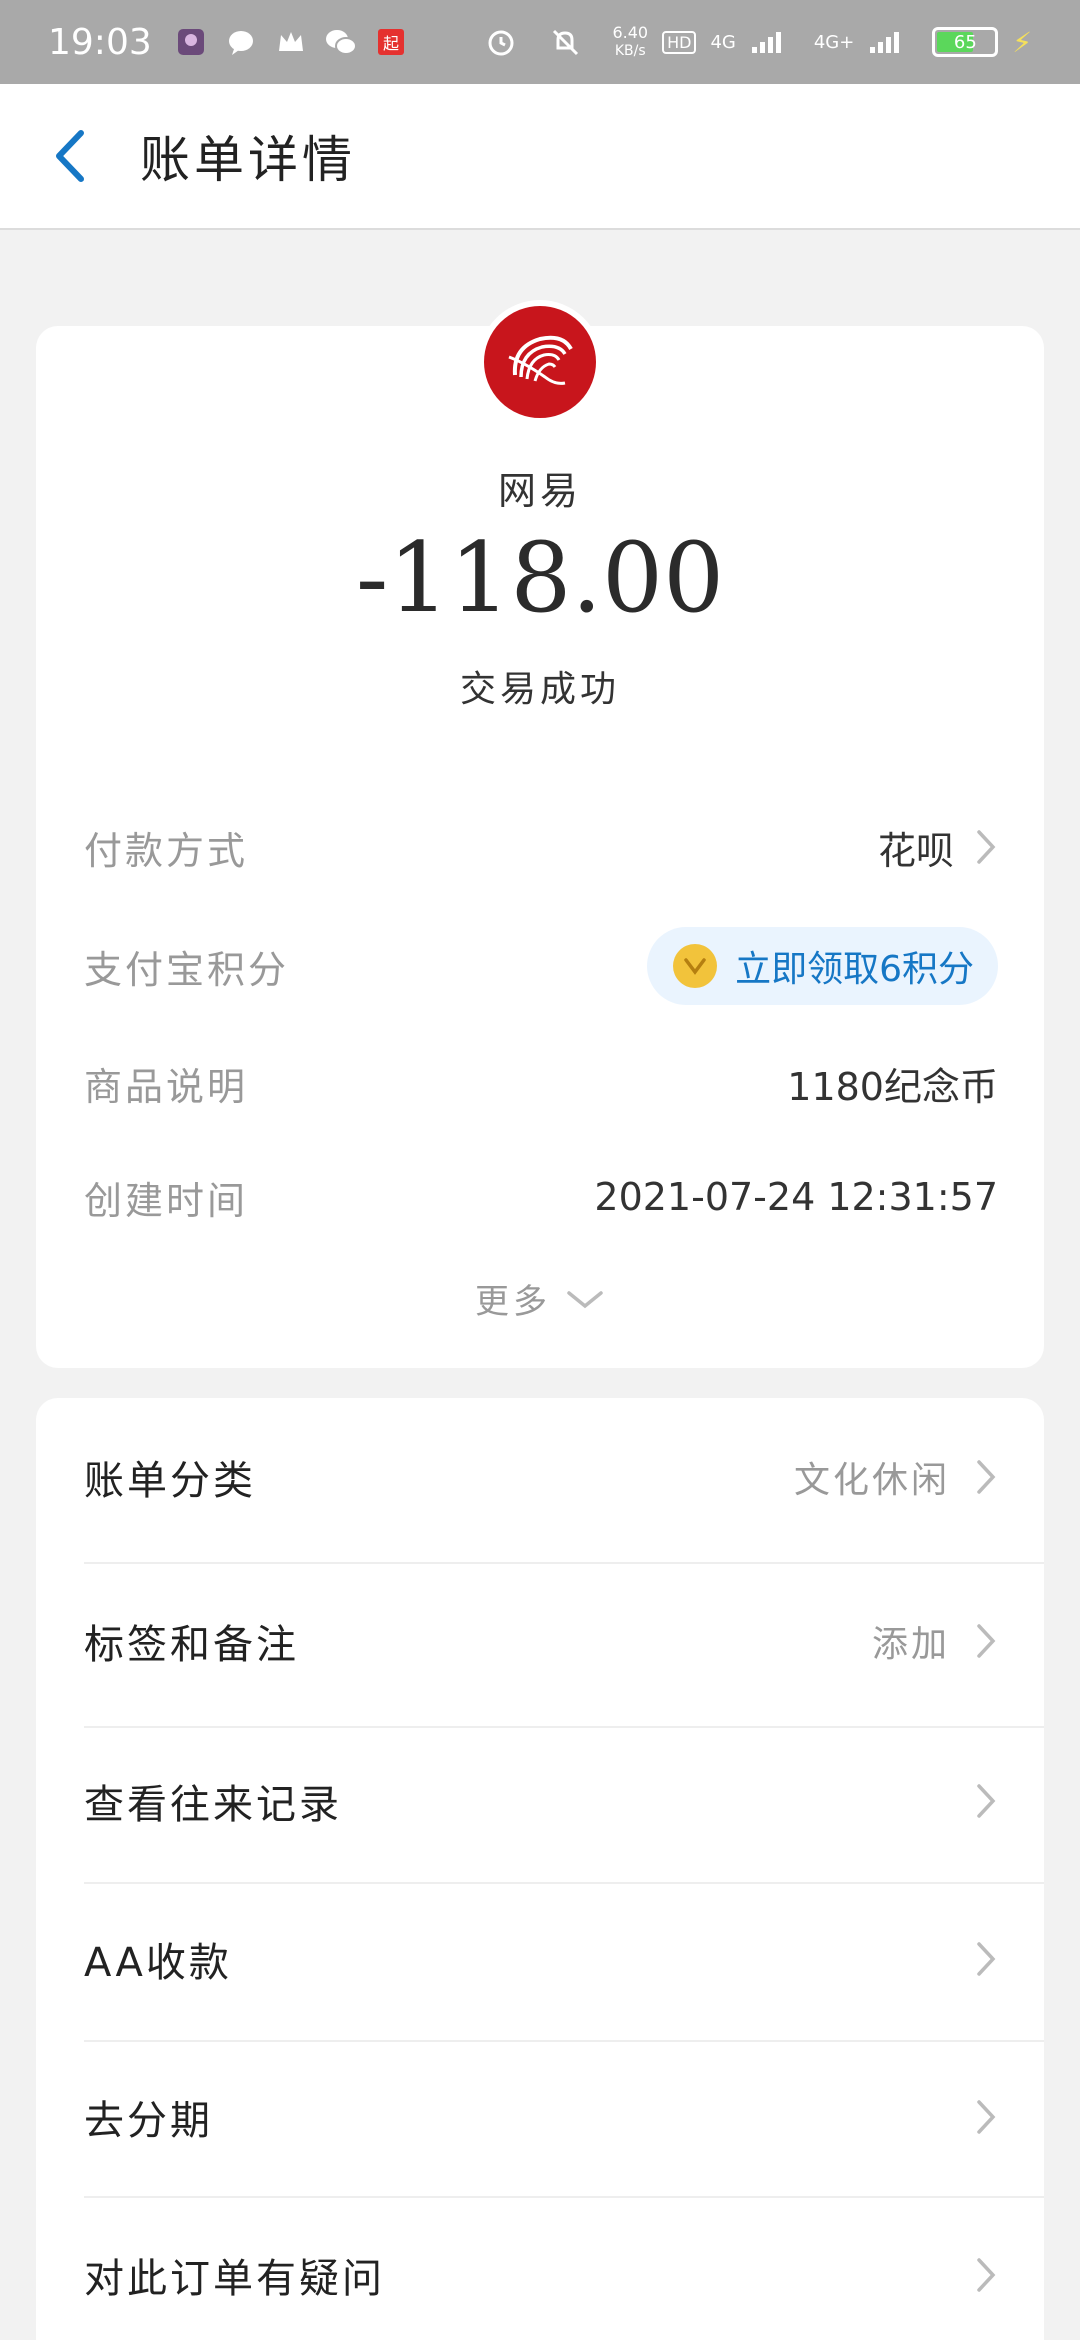  What do you see at coordinates (541, 1197) in the screenshot?
I see `created-time-row: 创建时间 2021-07-24 12:31:57` at bounding box center [541, 1197].